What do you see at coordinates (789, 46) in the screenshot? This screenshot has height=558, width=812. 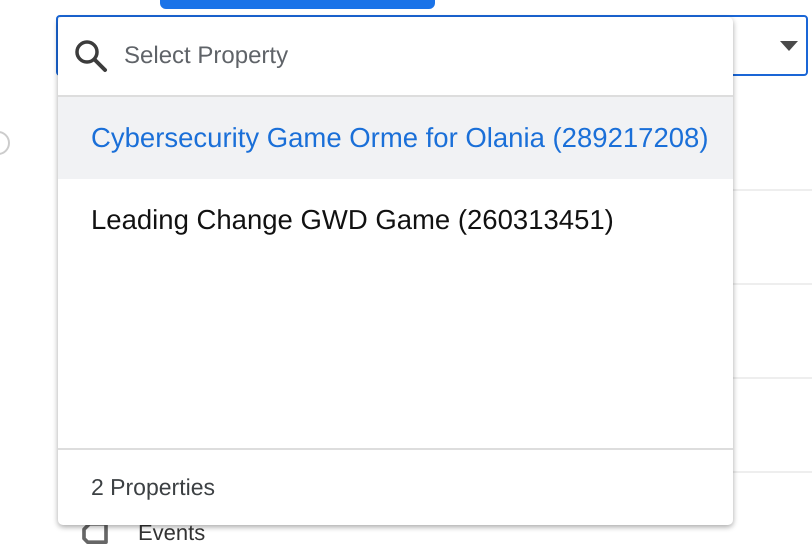 I see `caret-icon` at bounding box center [789, 46].